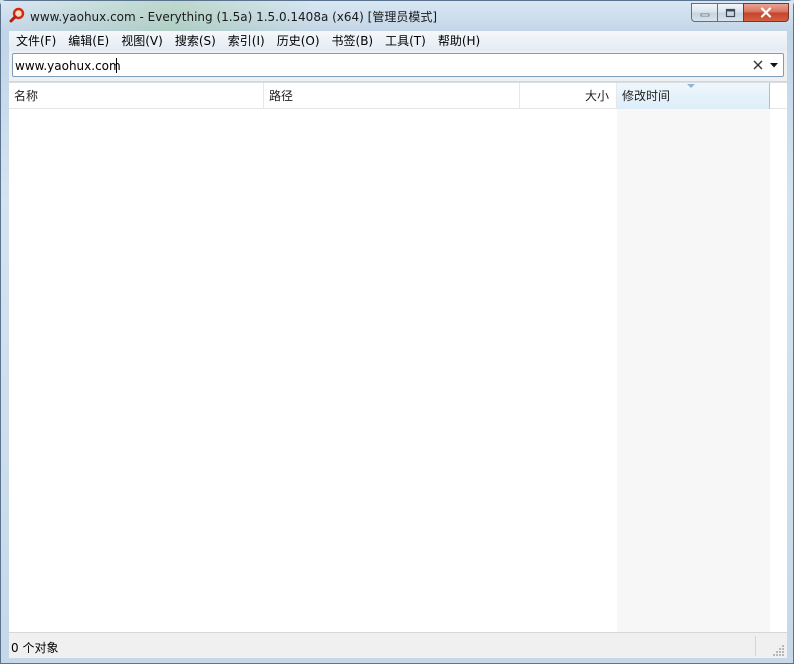 Image resolution: width=794 pixels, height=664 pixels. I want to click on column-header-name: 名称, so click(136, 96).